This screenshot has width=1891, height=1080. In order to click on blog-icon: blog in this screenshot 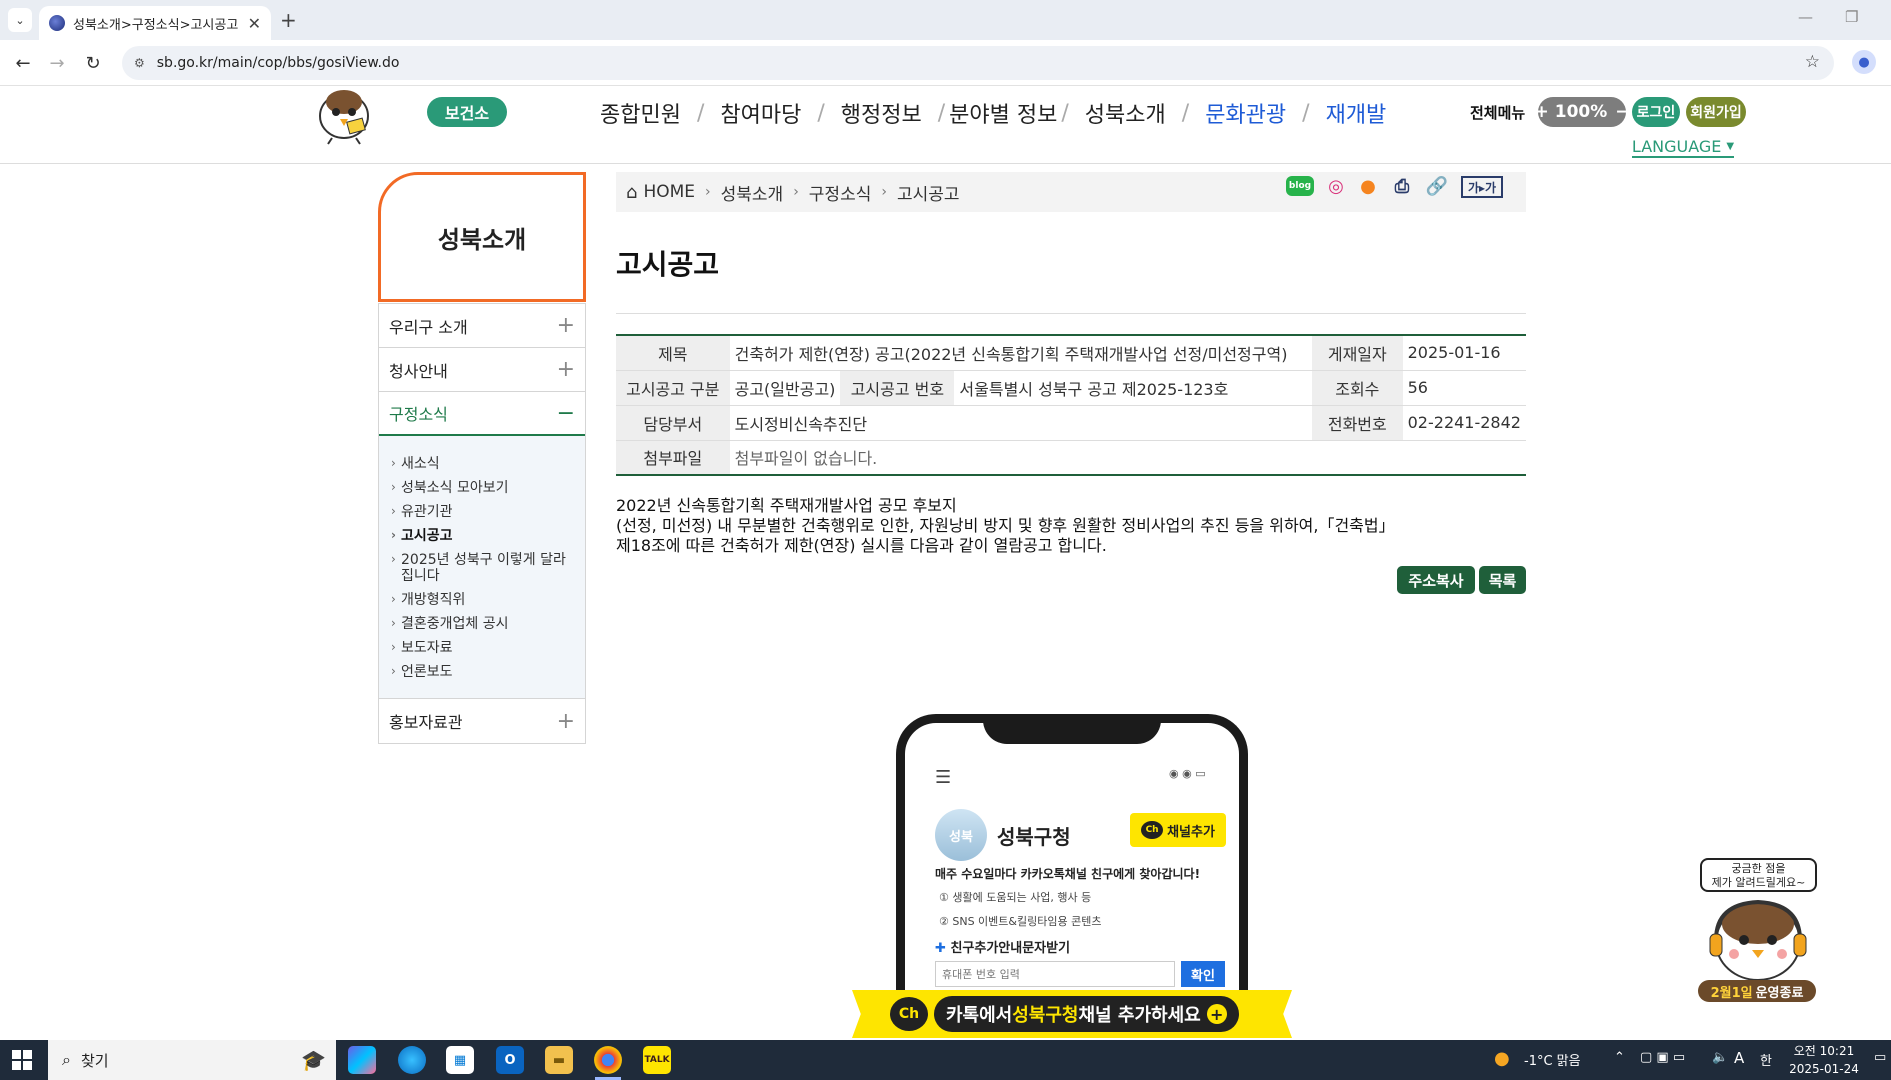, I will do `click(1300, 186)`.